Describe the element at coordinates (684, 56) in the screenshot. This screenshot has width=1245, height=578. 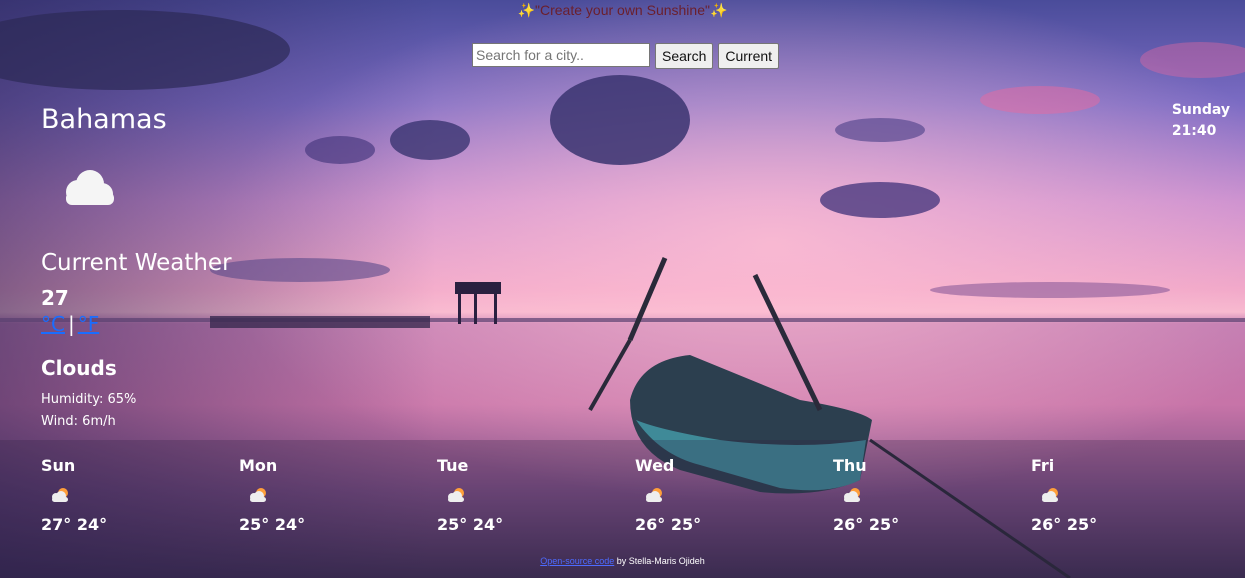
I see `search-button: Search` at that location.